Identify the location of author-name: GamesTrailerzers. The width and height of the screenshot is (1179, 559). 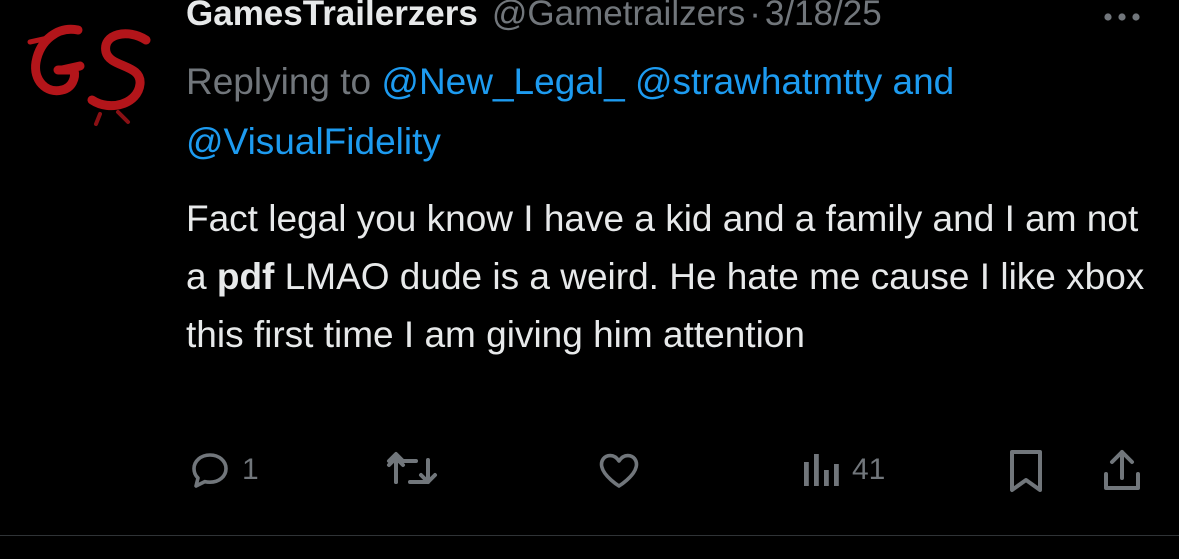
(332, 17).